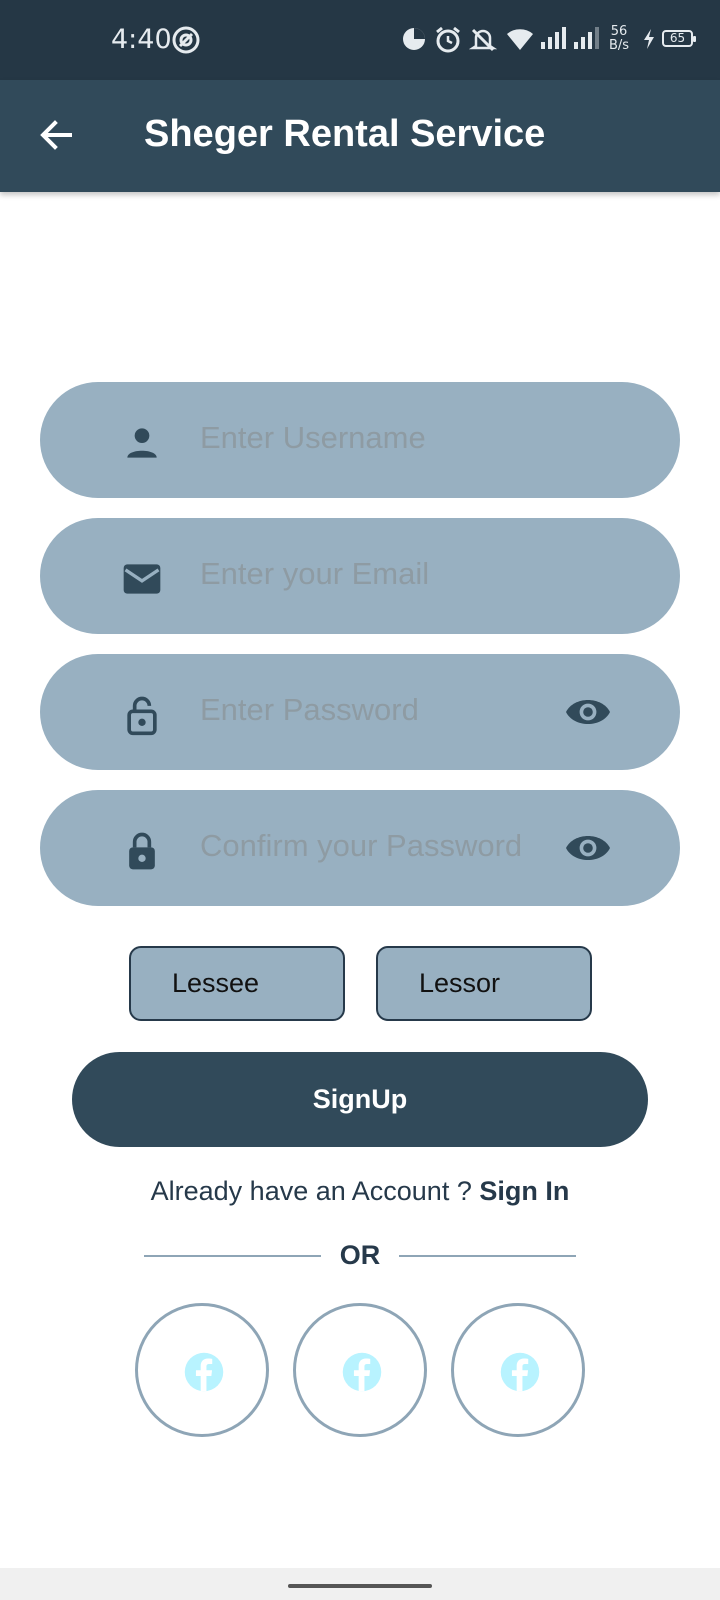  Describe the element at coordinates (448, 42) in the screenshot. I see `alarm-icon` at that location.